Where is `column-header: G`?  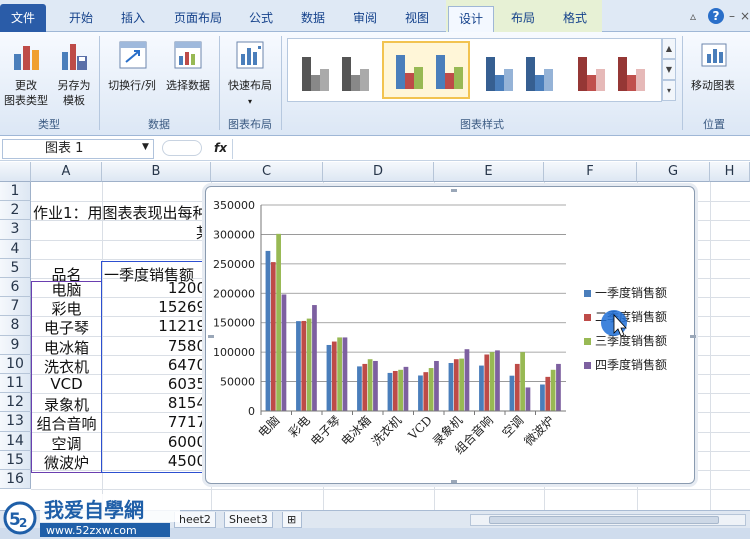
column-header: G is located at coordinates (673, 172).